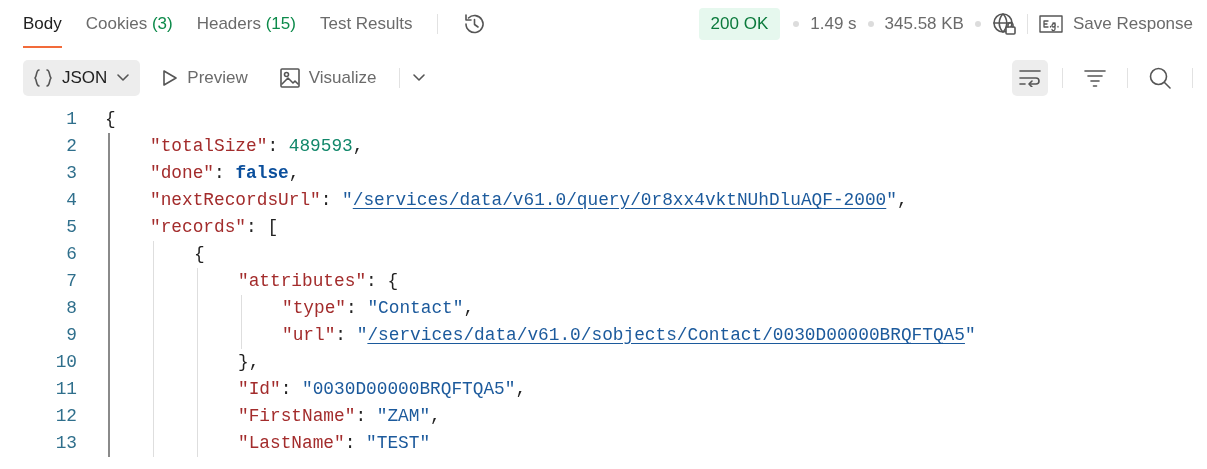  What do you see at coordinates (409, 389) in the screenshot?
I see `string-value: "0030D00000BRQFTQA5"` at bounding box center [409, 389].